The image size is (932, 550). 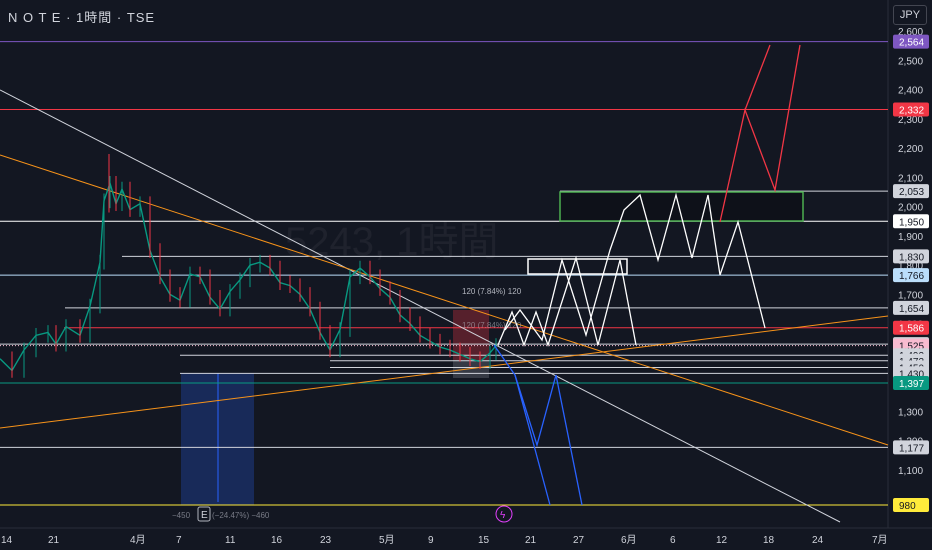 I want to click on x-tick-label-5: 16, so click(x=277, y=540).